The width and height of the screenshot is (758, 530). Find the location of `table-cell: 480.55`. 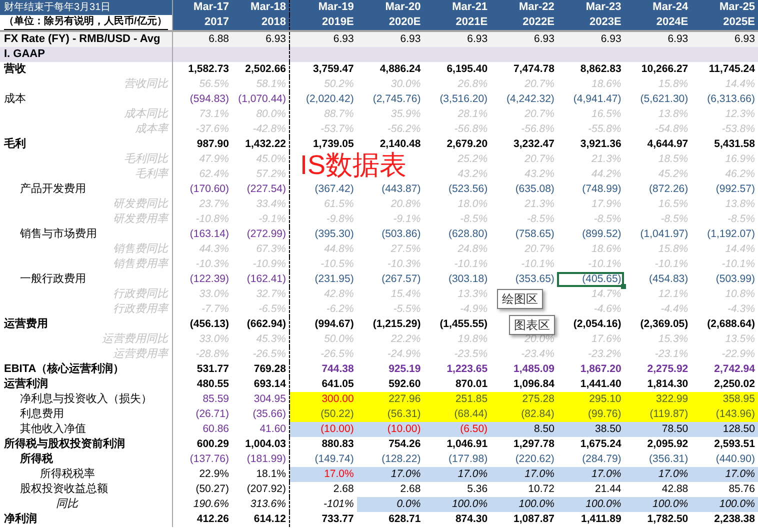

table-cell: 480.55 is located at coordinates (202, 384).